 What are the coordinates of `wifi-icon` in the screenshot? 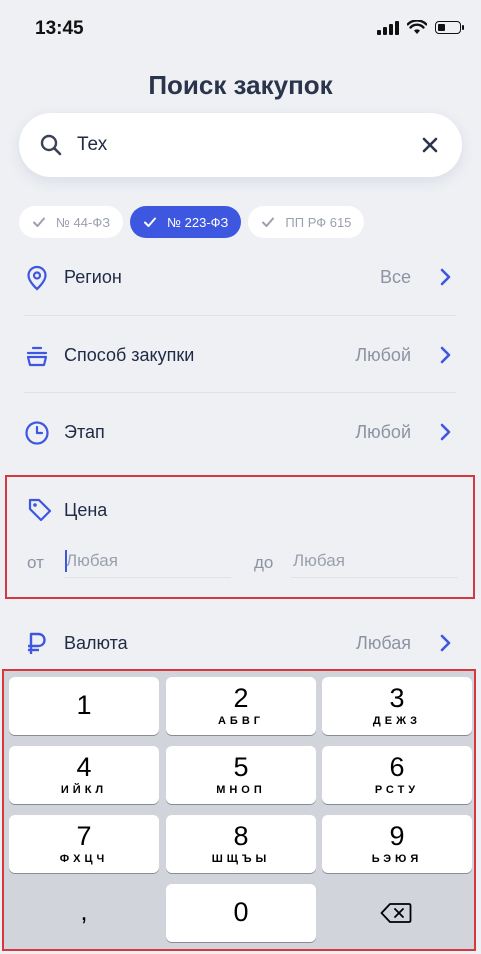 It's located at (417, 27).